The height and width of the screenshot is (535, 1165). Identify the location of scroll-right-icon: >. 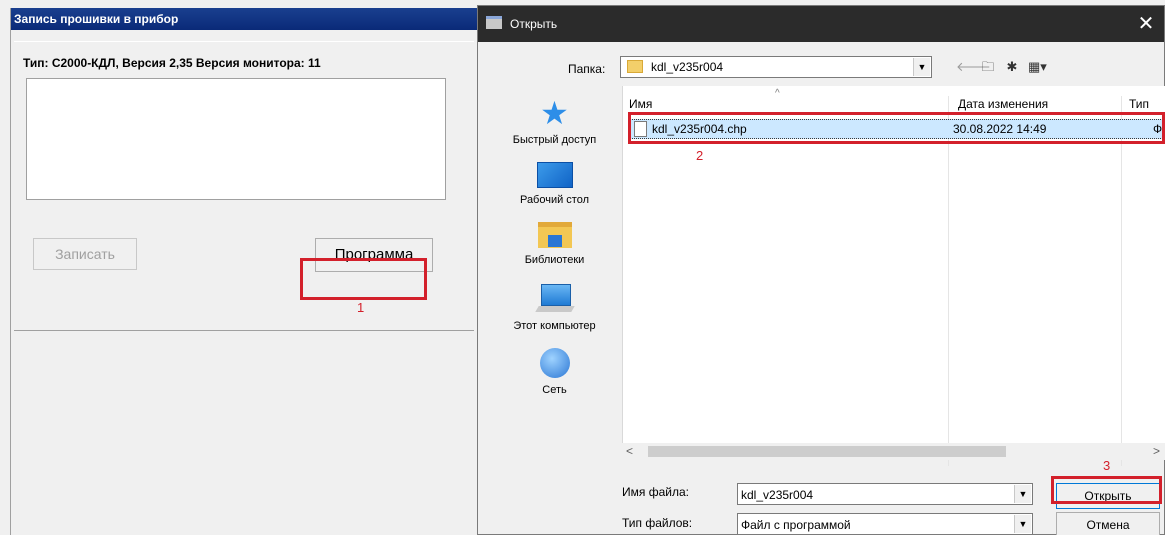
(1156, 451).